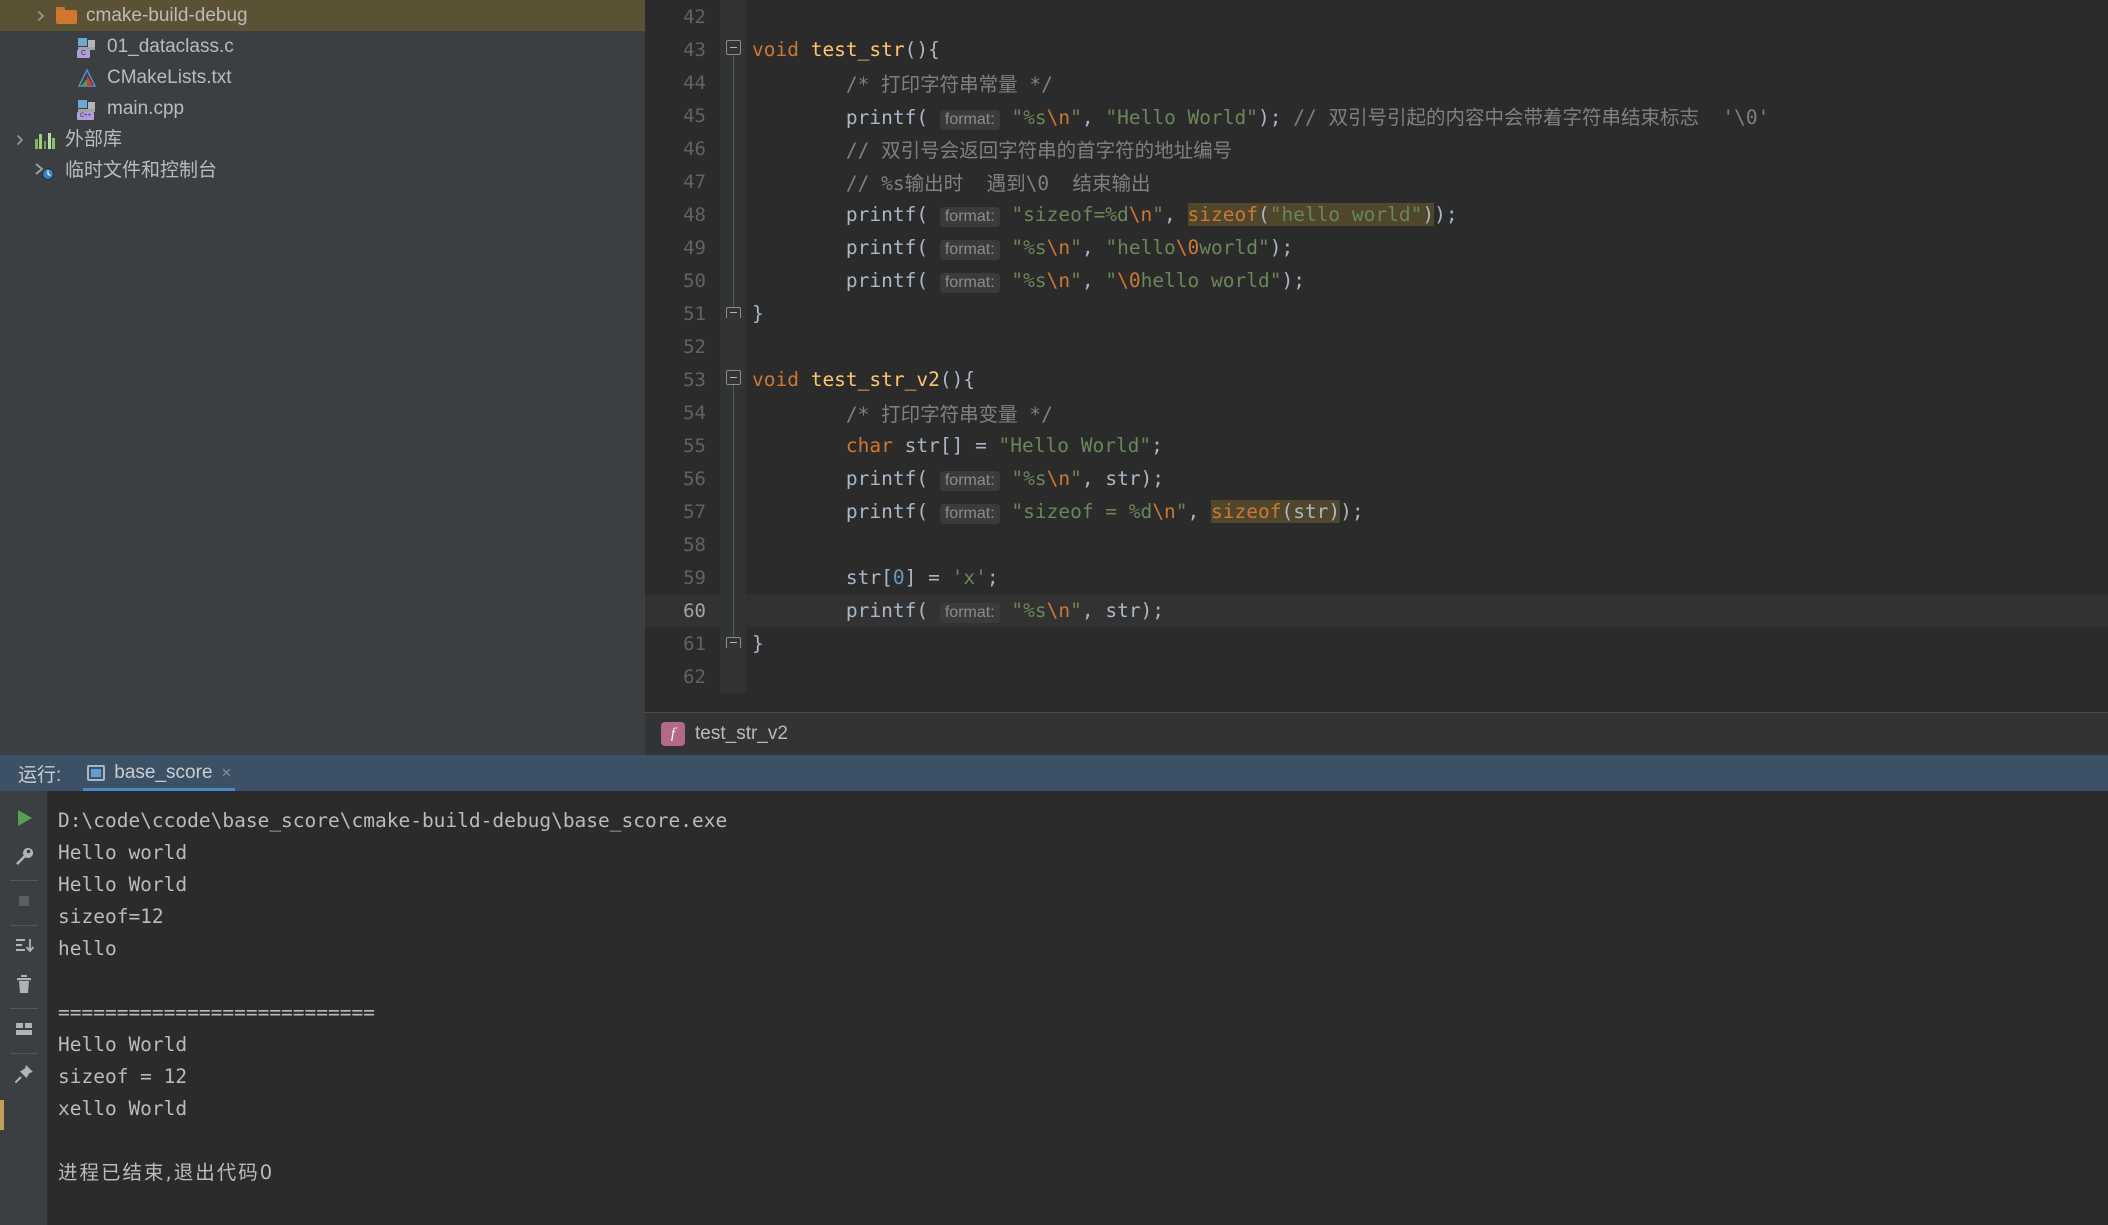  What do you see at coordinates (1376, 181) in the screenshot?
I see `code-line-47: 47 // %s输出时 遇到\0 结束输出` at bounding box center [1376, 181].